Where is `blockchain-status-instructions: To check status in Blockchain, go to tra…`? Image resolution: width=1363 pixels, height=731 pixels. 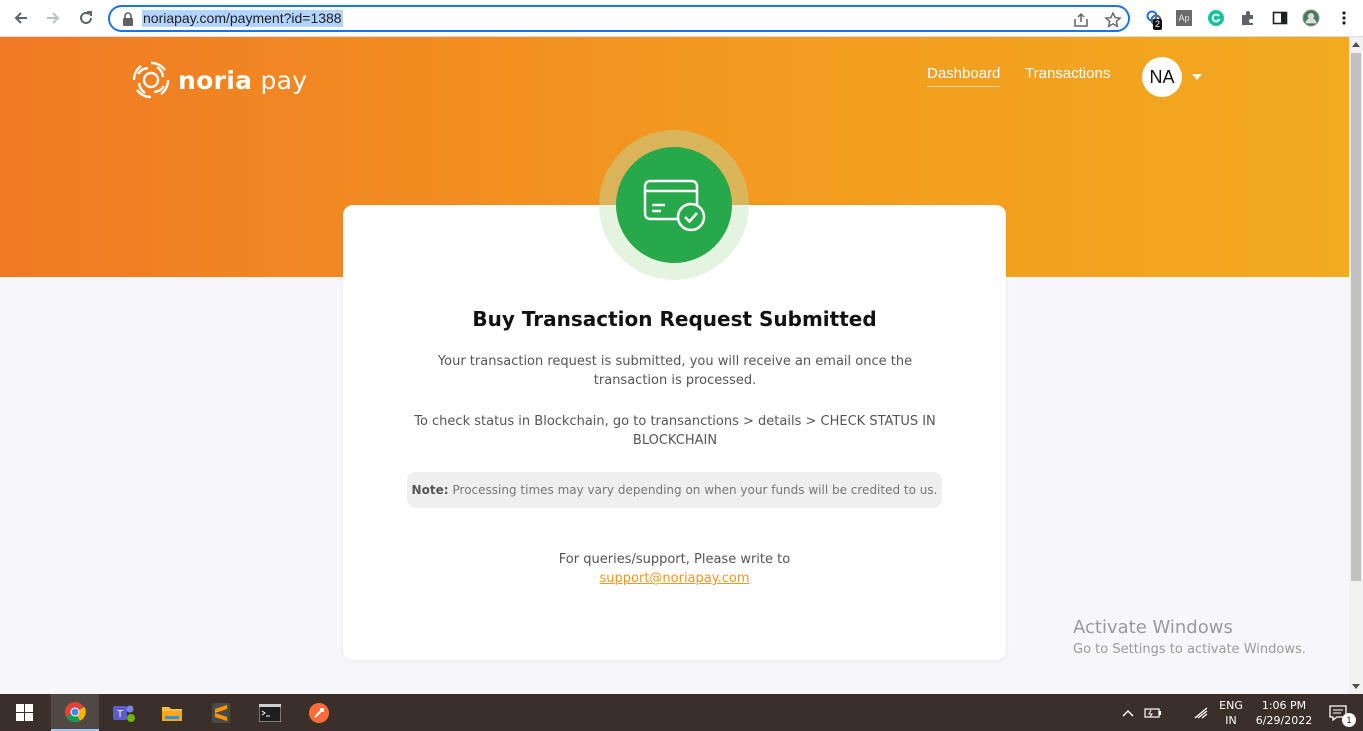 blockchain-status-instructions: To check status in Blockchain, go to tra… is located at coordinates (675, 431).